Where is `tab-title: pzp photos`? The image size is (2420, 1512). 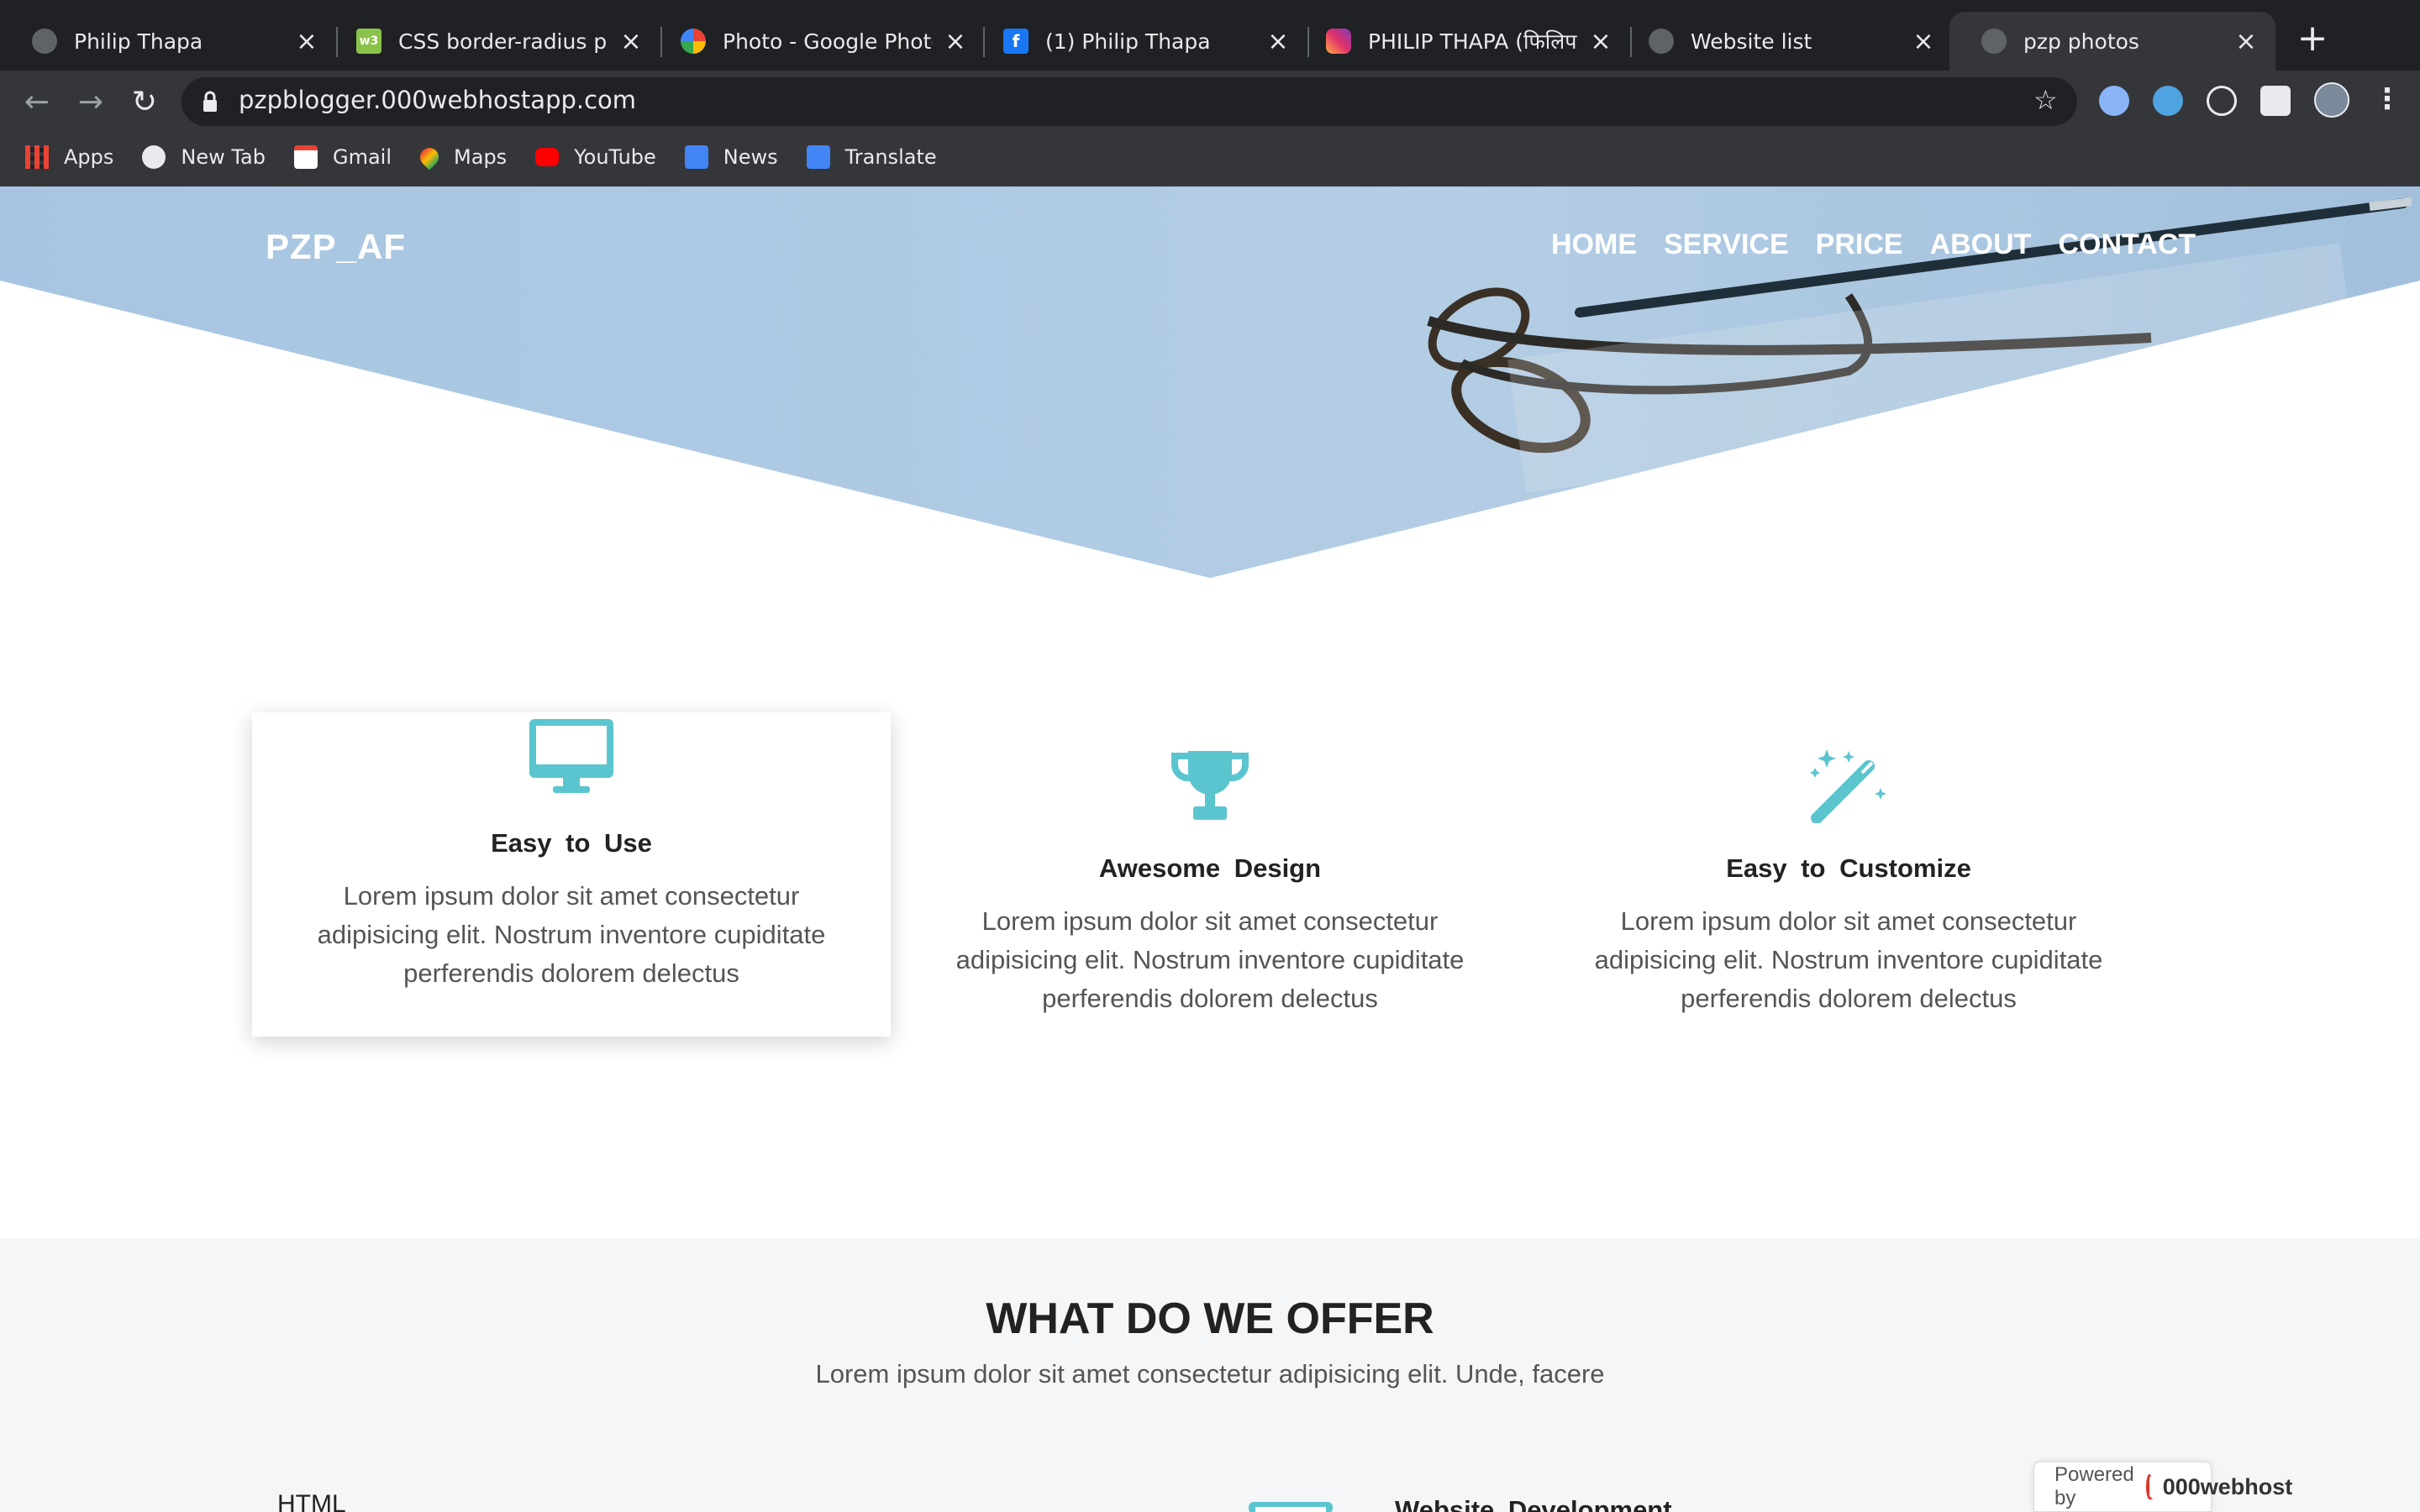
tab-title: pzp photos is located at coordinates (2081, 41).